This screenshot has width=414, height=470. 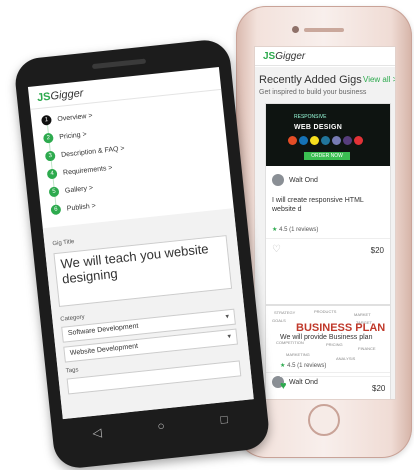 I want to click on view-all-link: View all >, so click(x=379, y=79).